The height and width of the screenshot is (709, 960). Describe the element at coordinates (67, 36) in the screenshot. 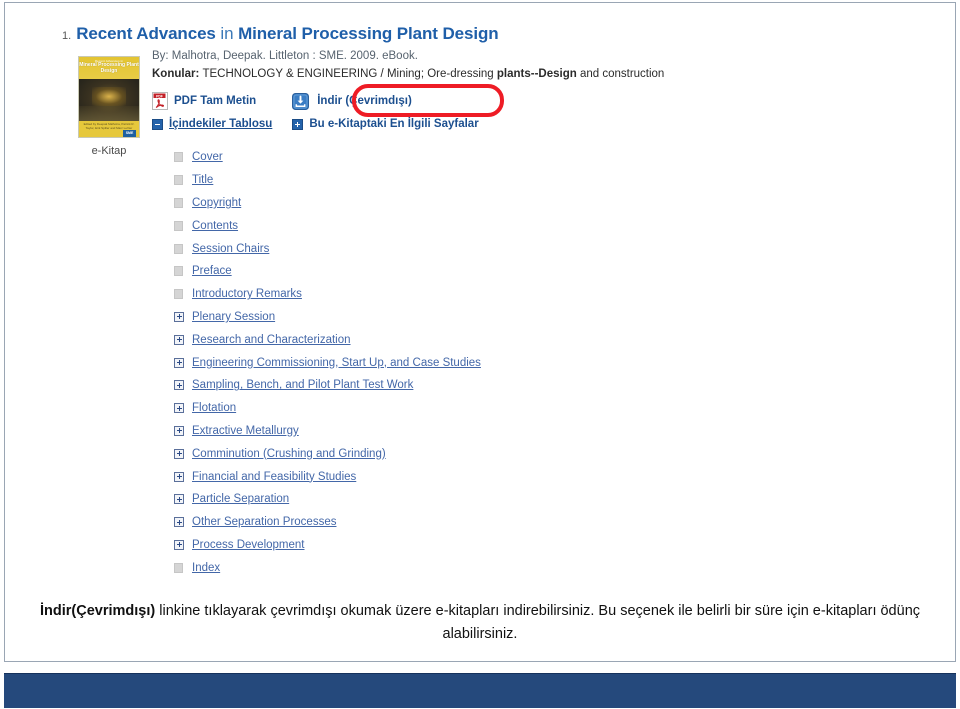

I see `result-number: 1.` at that location.